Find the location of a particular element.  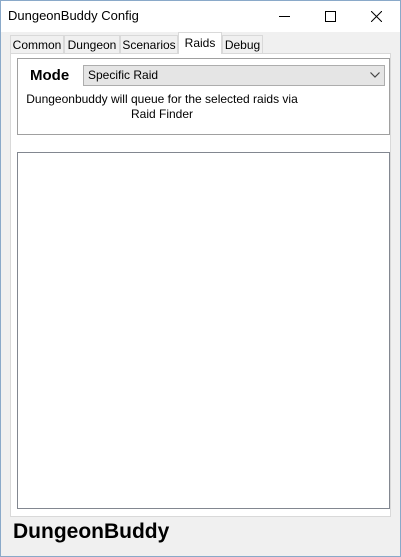

minimize-icon is located at coordinates (284, 16).